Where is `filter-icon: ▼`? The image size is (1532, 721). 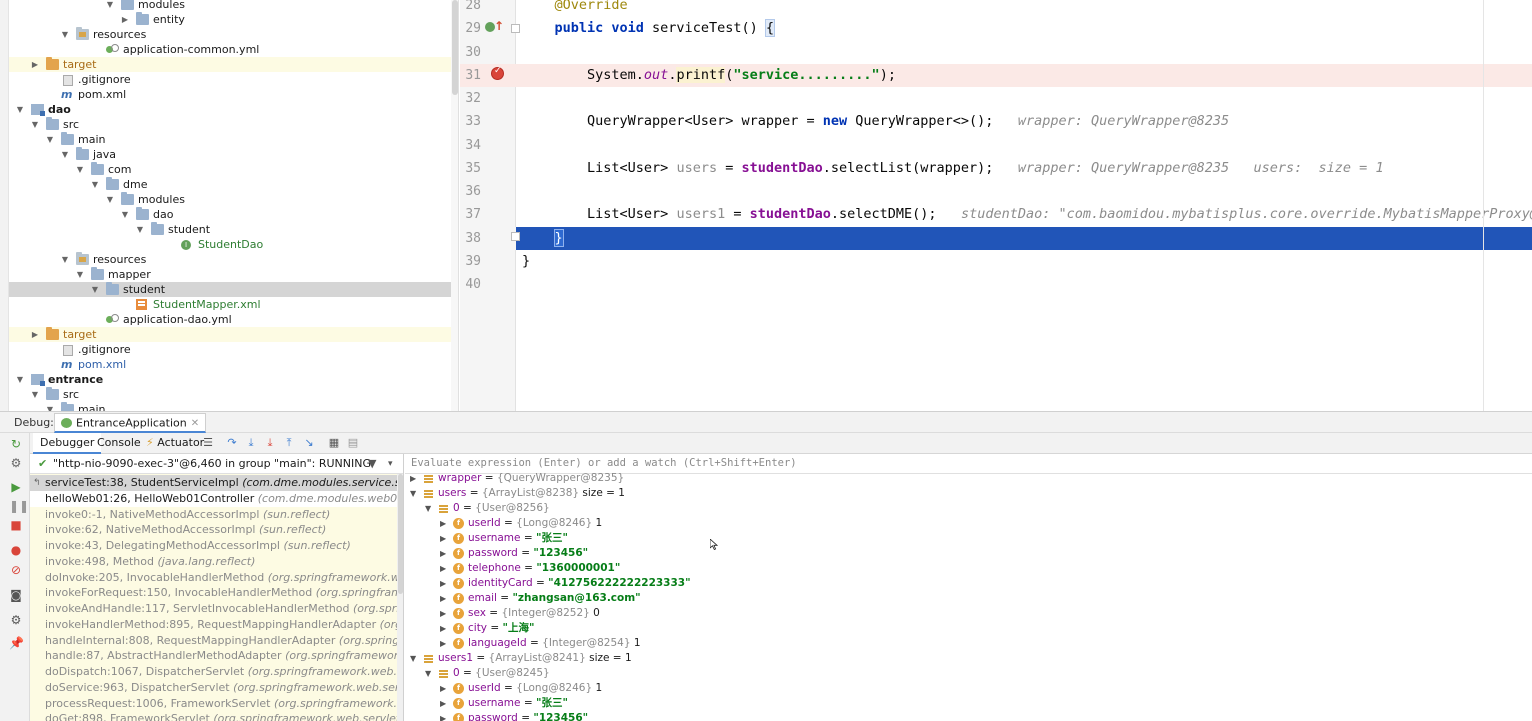 filter-icon: ▼ is located at coordinates (372, 464).